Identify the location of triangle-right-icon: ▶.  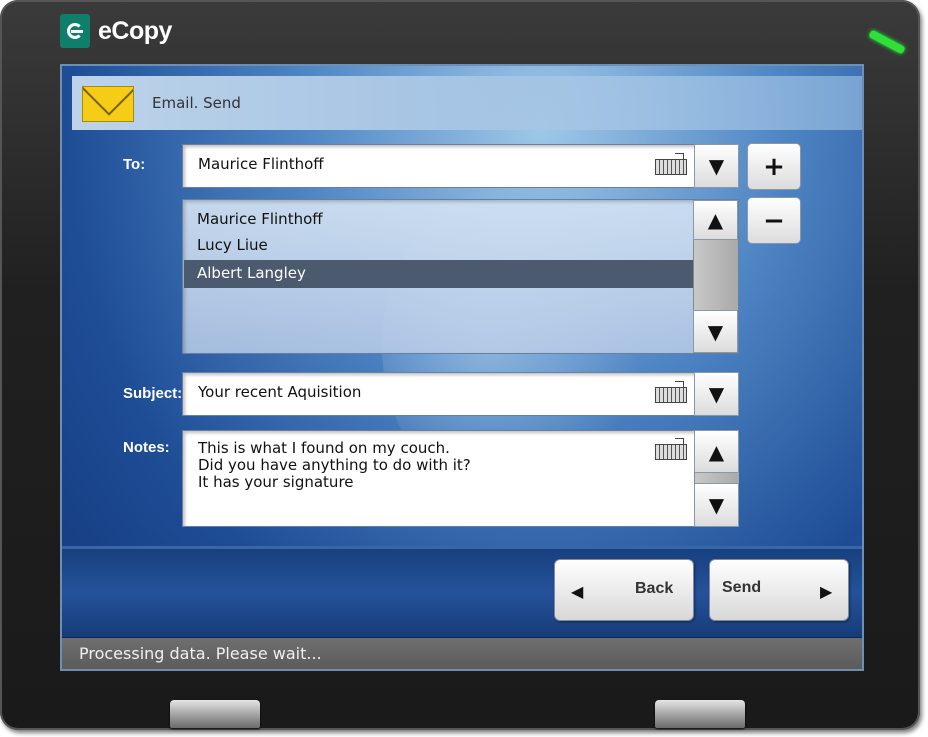
(826, 591).